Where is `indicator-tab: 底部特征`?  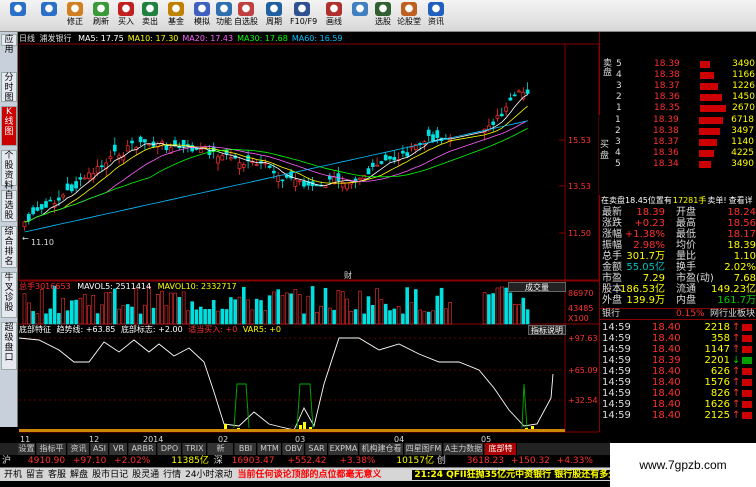
indicator-tab: 底部特征 is located at coordinates (501, 454).